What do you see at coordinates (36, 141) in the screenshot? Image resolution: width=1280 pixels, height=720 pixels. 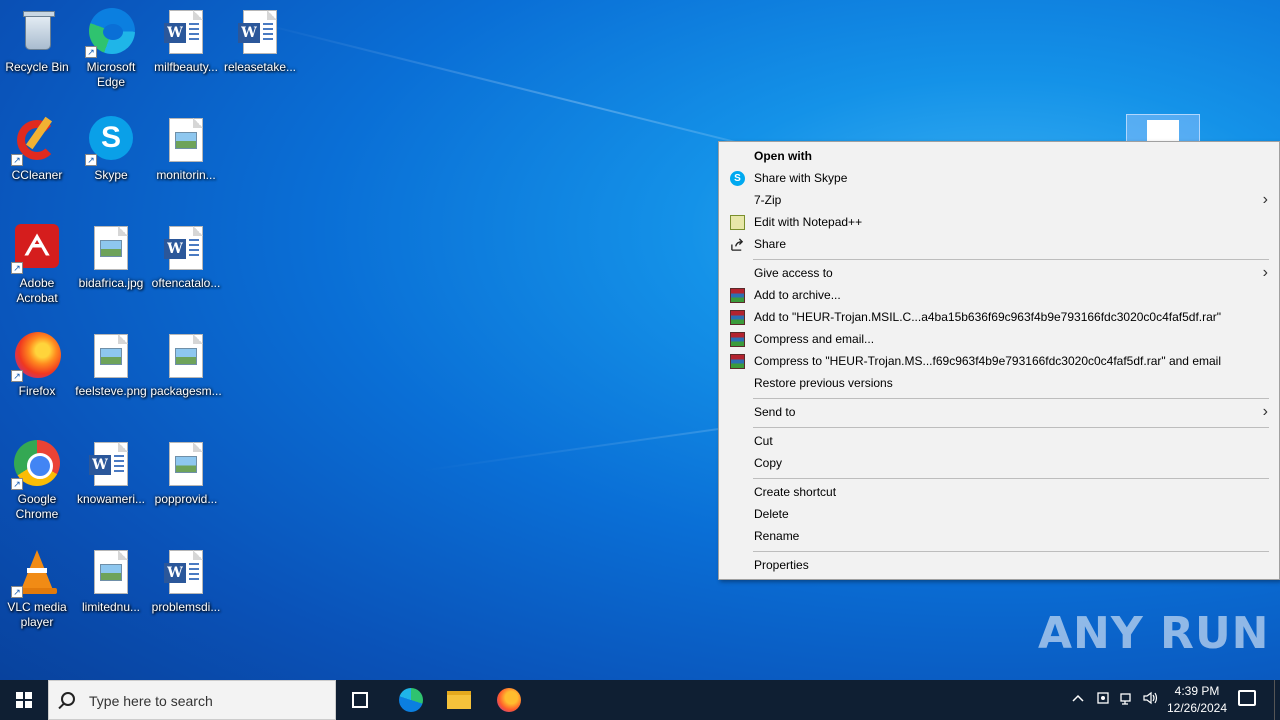 I see `ccleaner-icon: ↗` at bounding box center [36, 141].